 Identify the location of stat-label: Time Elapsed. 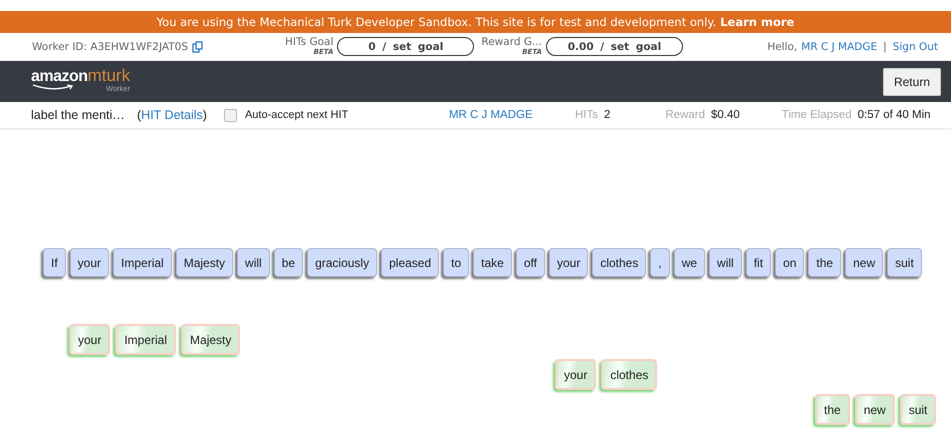
(817, 115).